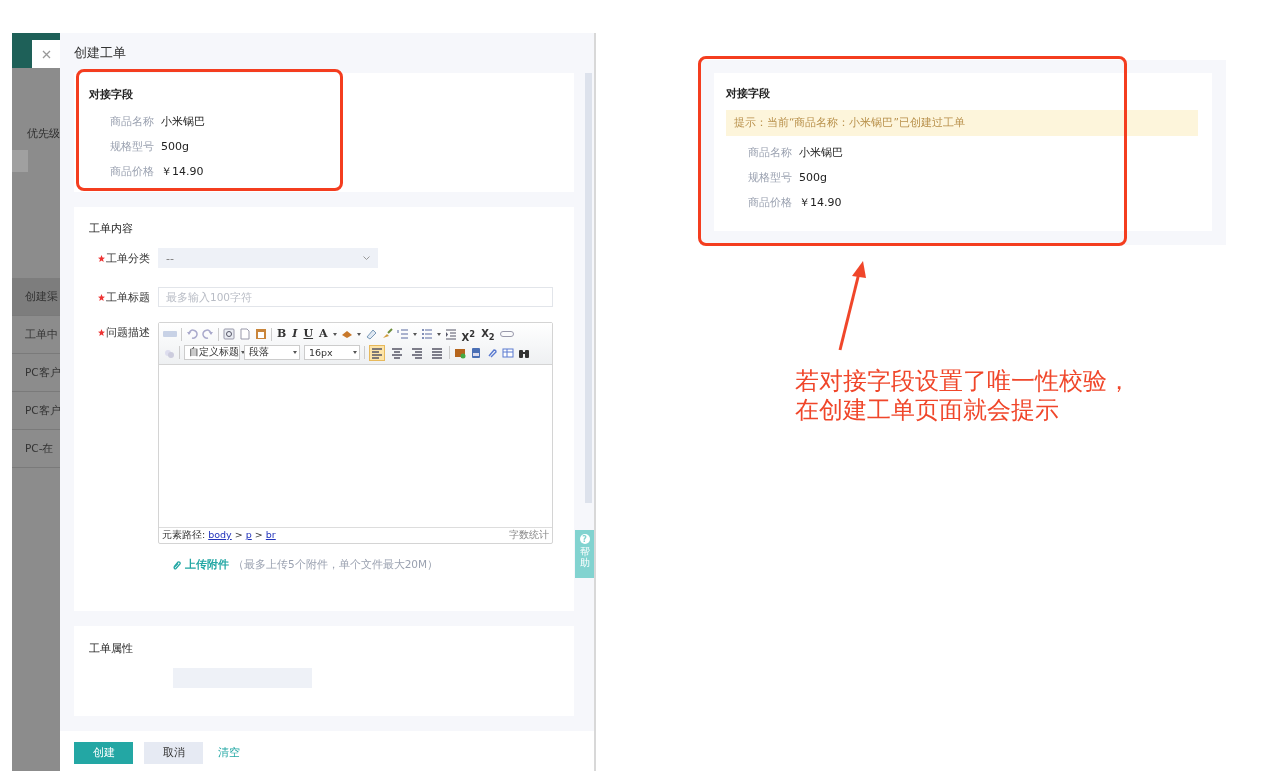 This screenshot has width=1280, height=771. I want to click on rich-text-editor: B I U A X$^{2}$ X$_{2}$ 自定义标题 段落 16px 元素路径: body > p > br 字数统计, so click(355, 433).